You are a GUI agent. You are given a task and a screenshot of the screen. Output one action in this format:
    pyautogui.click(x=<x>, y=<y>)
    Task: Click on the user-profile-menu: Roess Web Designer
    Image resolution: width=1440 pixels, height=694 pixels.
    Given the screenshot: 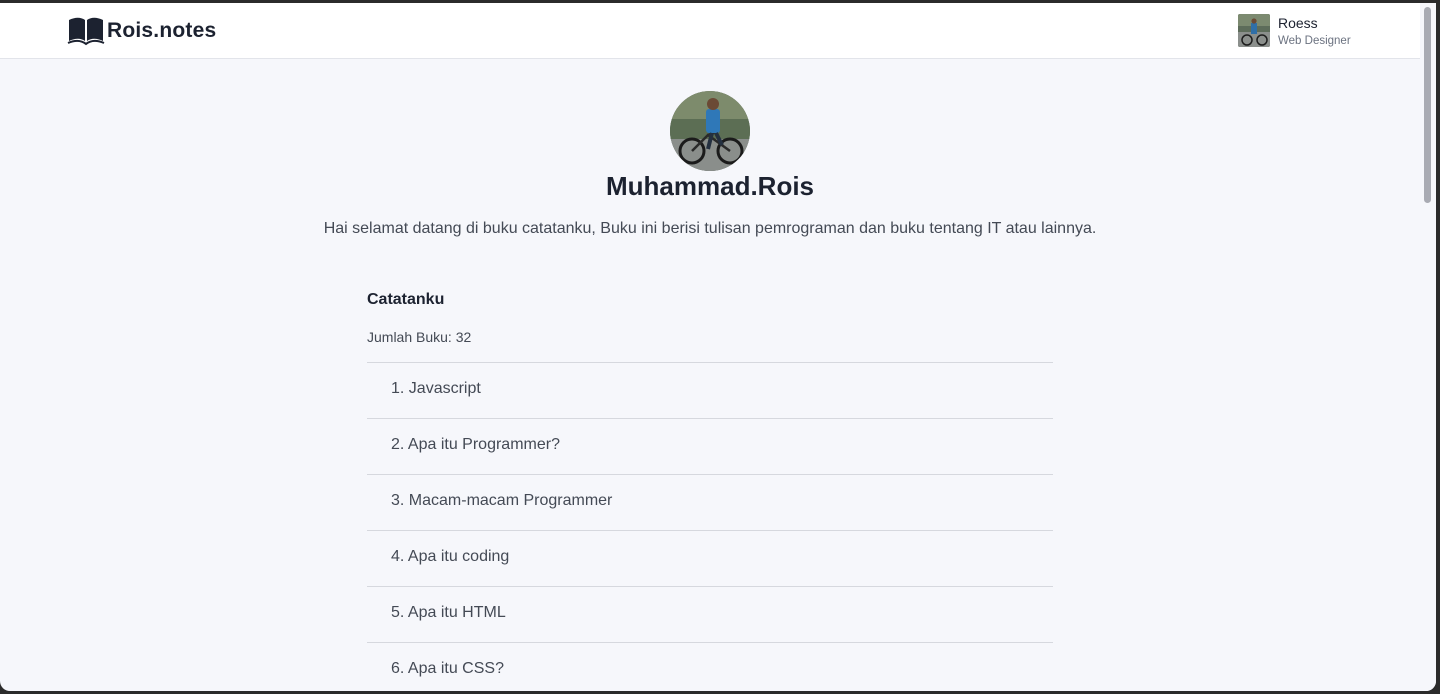 What is the action you would take?
    pyautogui.click(x=1294, y=31)
    